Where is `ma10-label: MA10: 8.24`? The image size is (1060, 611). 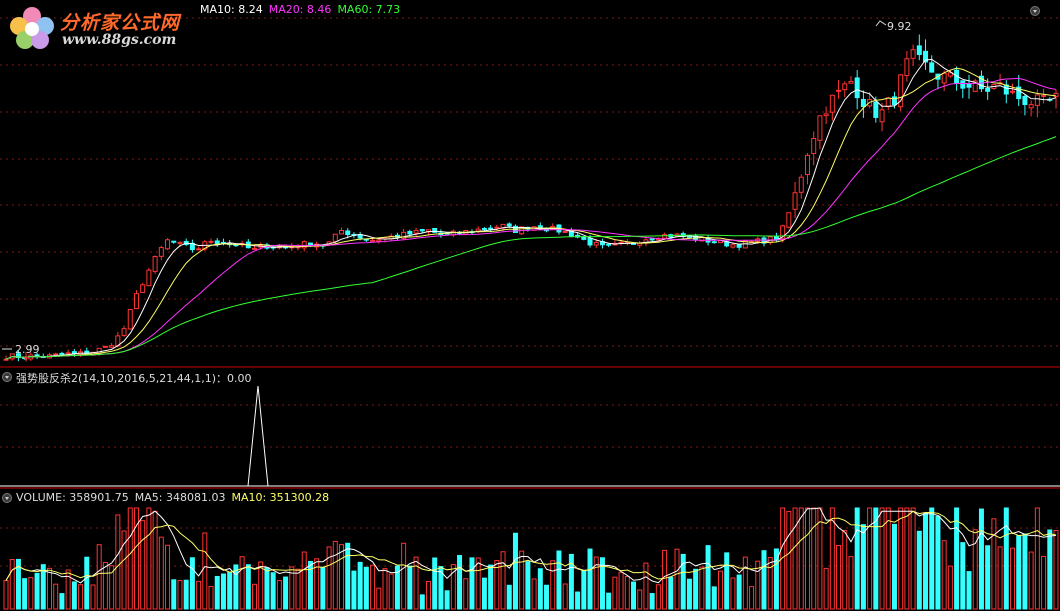
ma10-label: MA10: 8.24 is located at coordinates (231, 9).